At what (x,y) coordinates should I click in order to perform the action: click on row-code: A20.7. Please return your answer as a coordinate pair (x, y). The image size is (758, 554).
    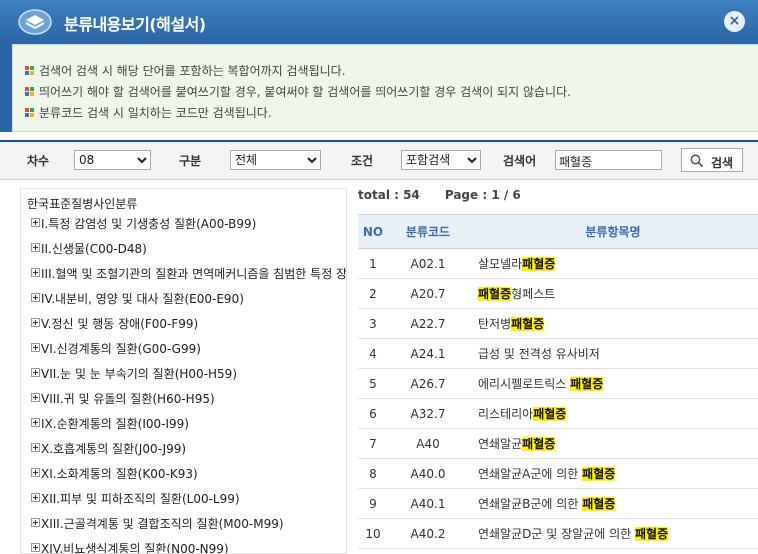
    Looking at the image, I should click on (428, 293).